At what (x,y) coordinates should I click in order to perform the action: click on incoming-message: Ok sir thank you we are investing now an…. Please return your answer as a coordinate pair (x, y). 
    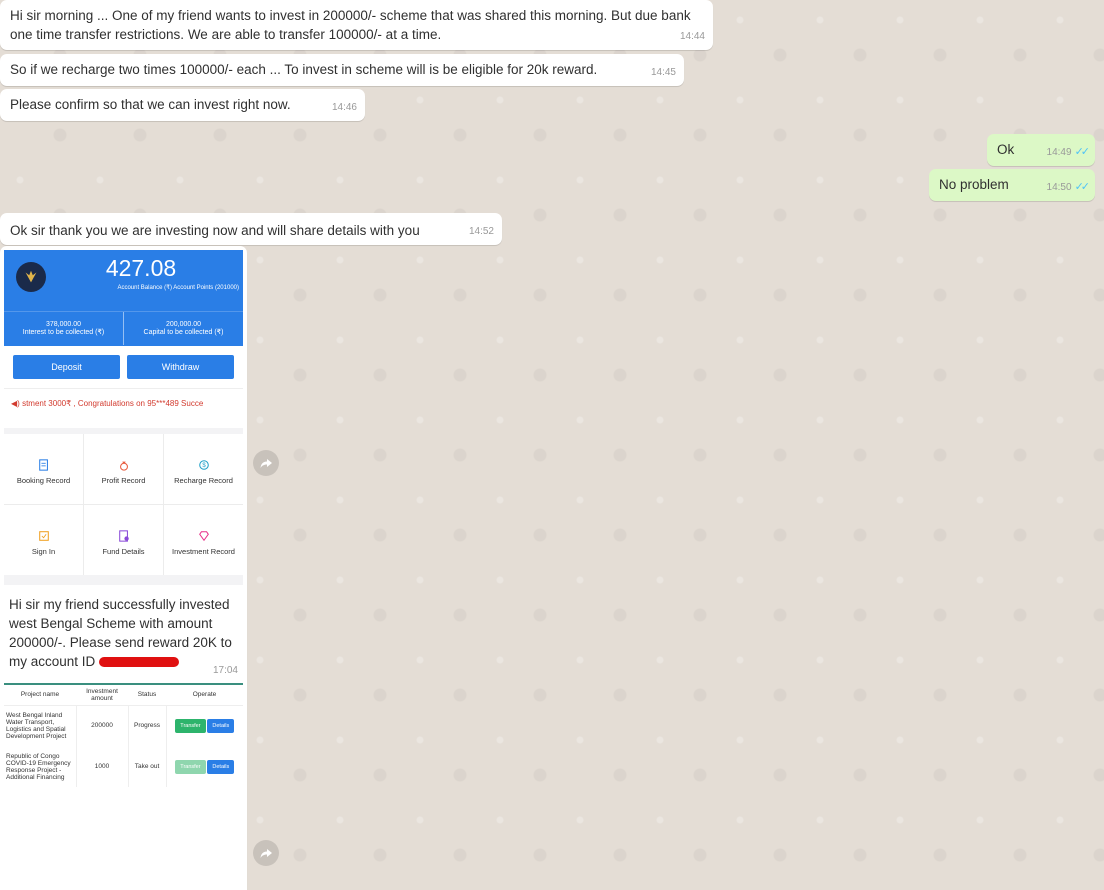
    Looking at the image, I should click on (251, 229).